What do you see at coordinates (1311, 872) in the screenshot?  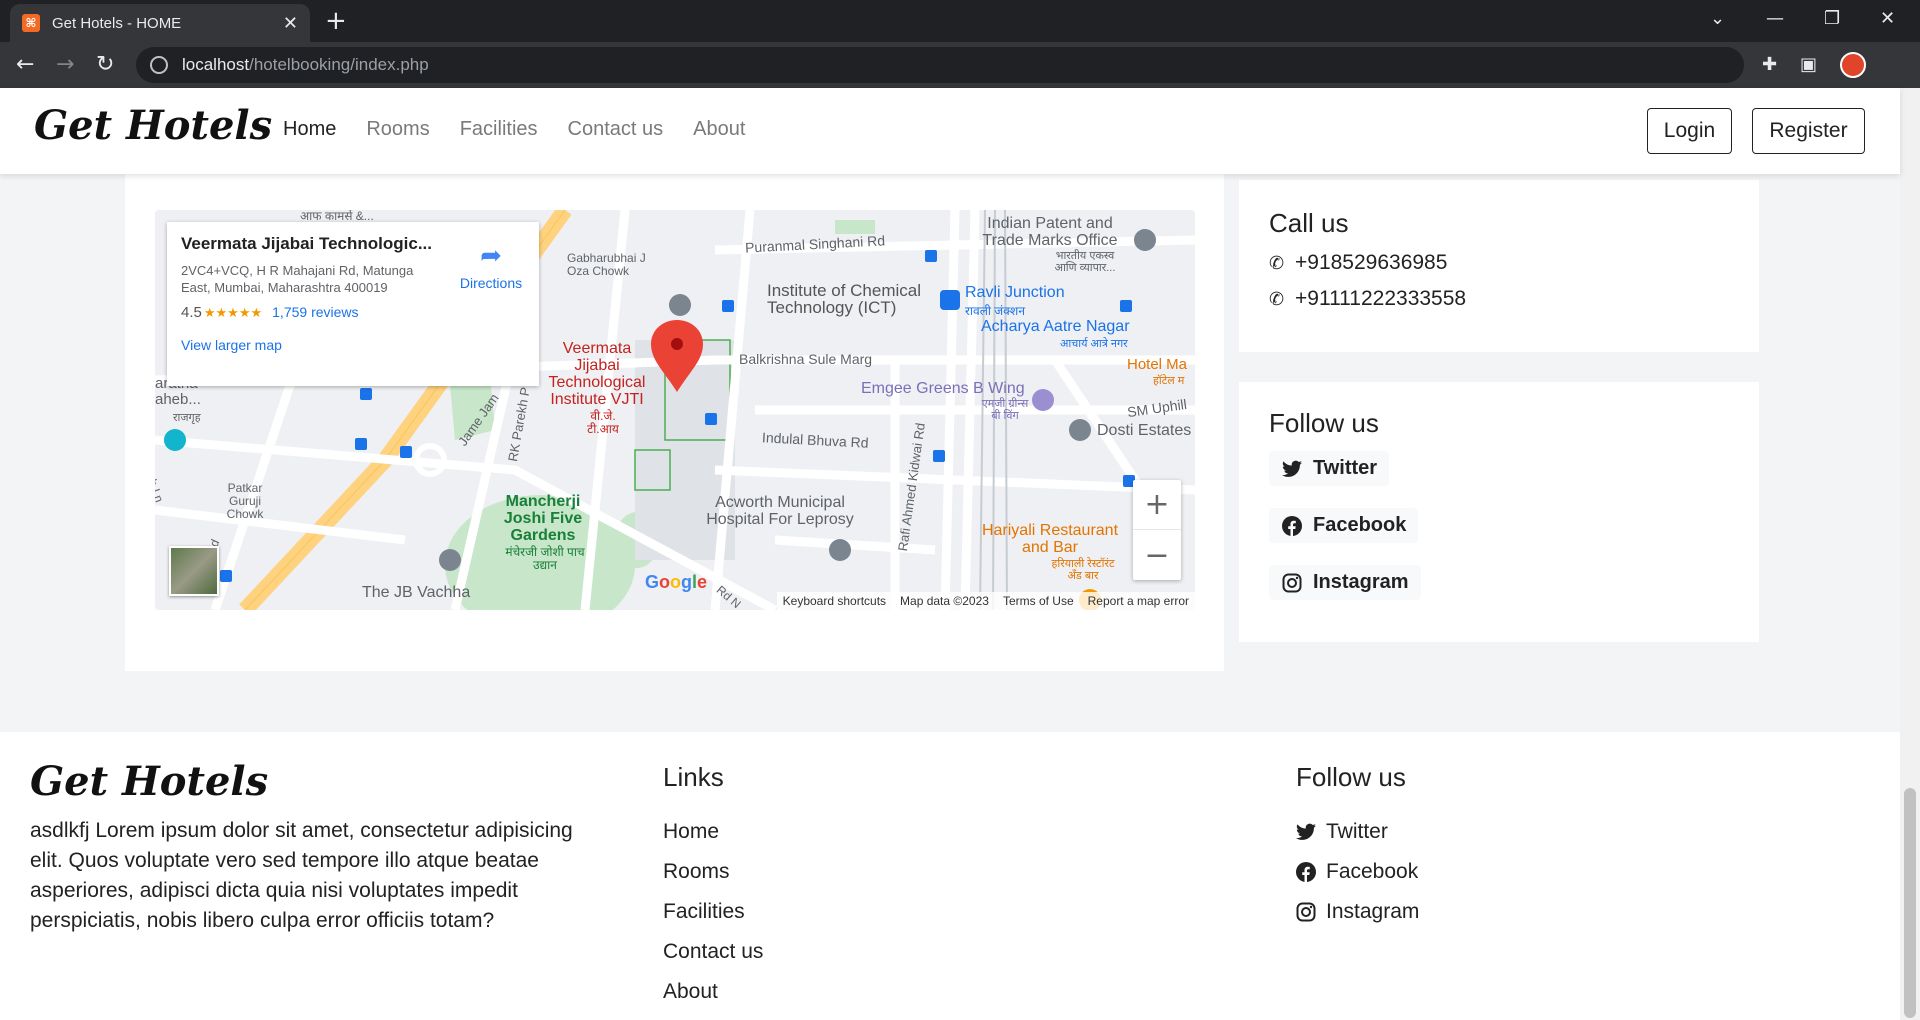 I see `facebook-icon` at bounding box center [1311, 872].